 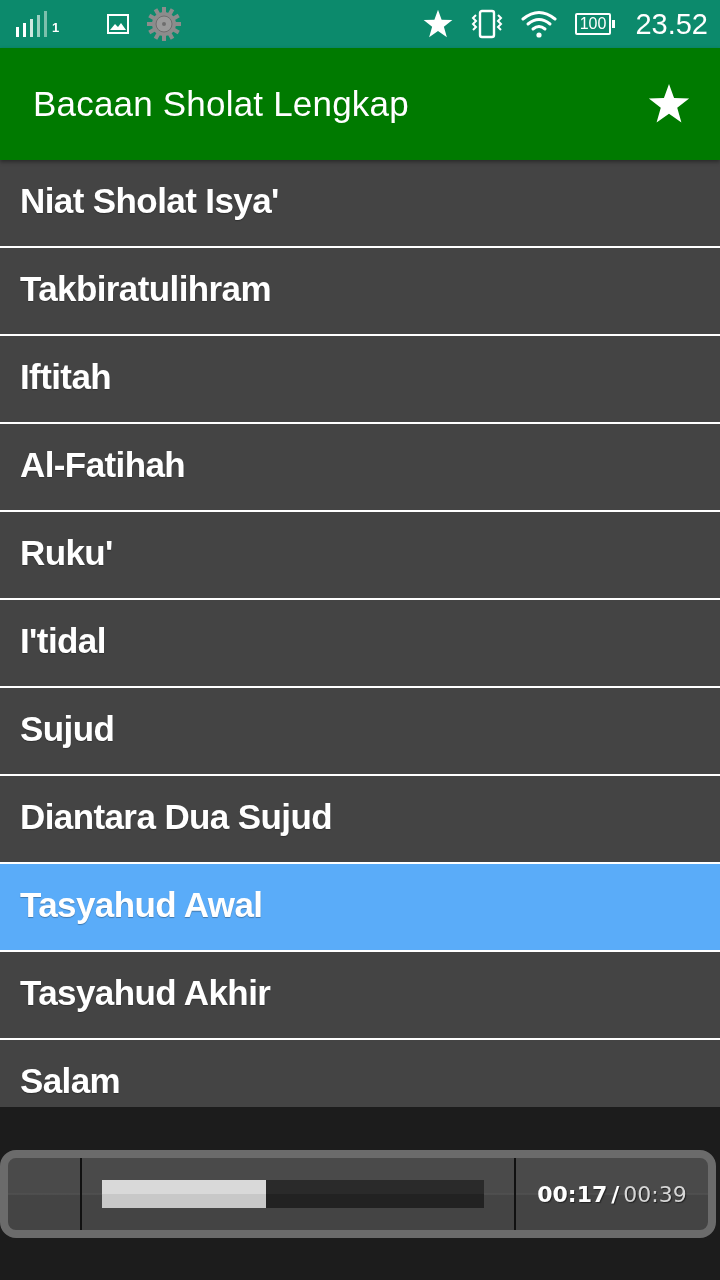 I want to click on progress-track, so click(x=293, y=1194).